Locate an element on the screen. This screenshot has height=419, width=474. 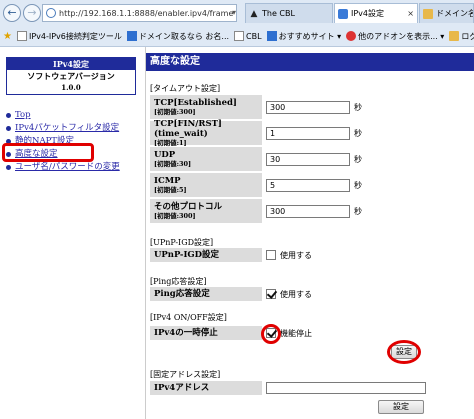
tab-domain: ドメイン名 is located at coordinates (446, 13).